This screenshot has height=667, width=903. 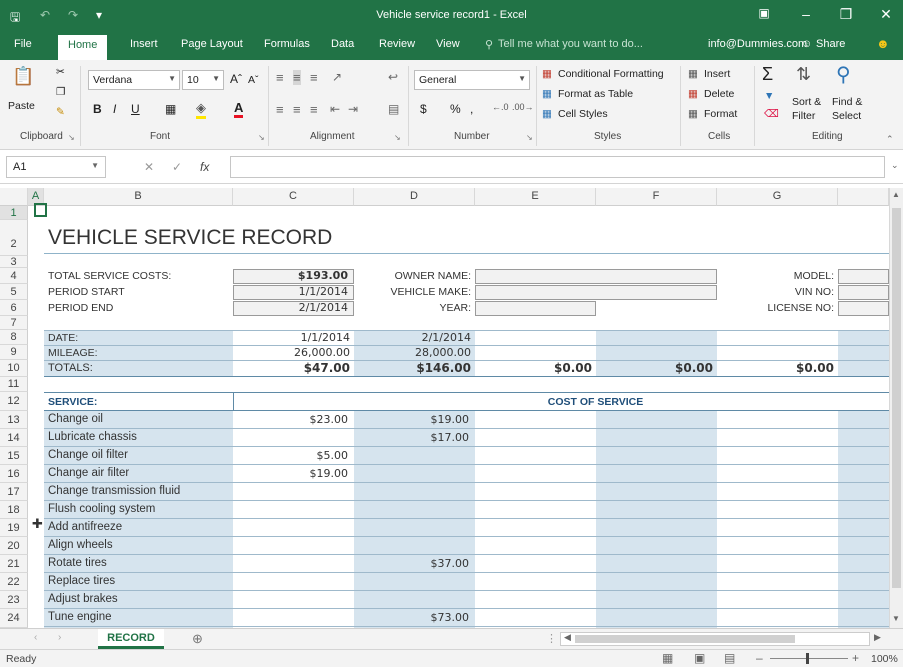 What do you see at coordinates (846, 116) in the screenshot?
I see `select-label: Select` at bounding box center [846, 116].